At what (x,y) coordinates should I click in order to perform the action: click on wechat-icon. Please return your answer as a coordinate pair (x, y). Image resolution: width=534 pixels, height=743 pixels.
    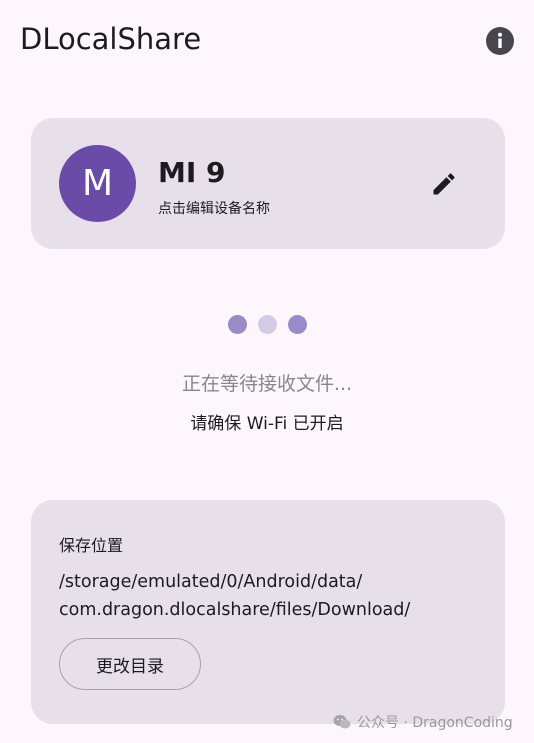
    Looking at the image, I should click on (342, 722).